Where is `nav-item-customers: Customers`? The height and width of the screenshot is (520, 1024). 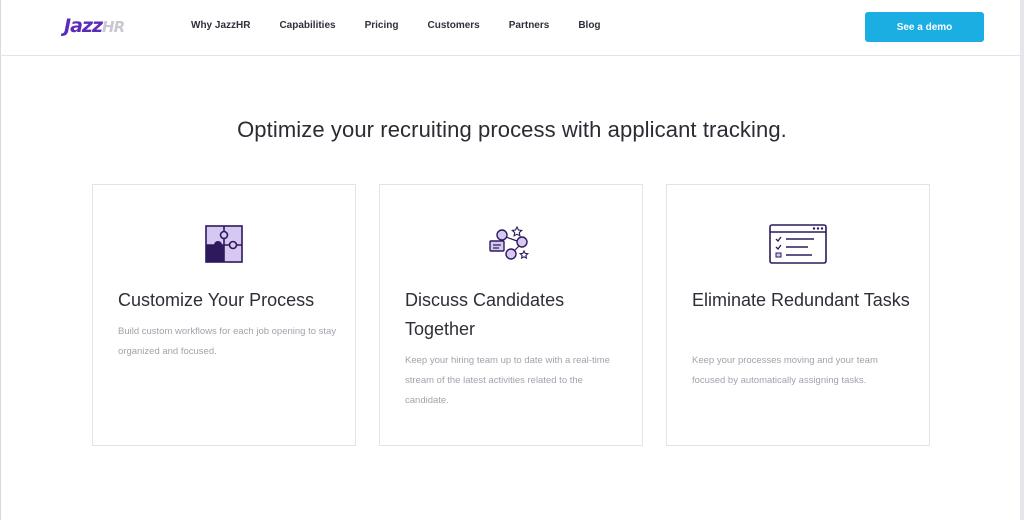
nav-item-customers: Customers is located at coordinates (454, 25).